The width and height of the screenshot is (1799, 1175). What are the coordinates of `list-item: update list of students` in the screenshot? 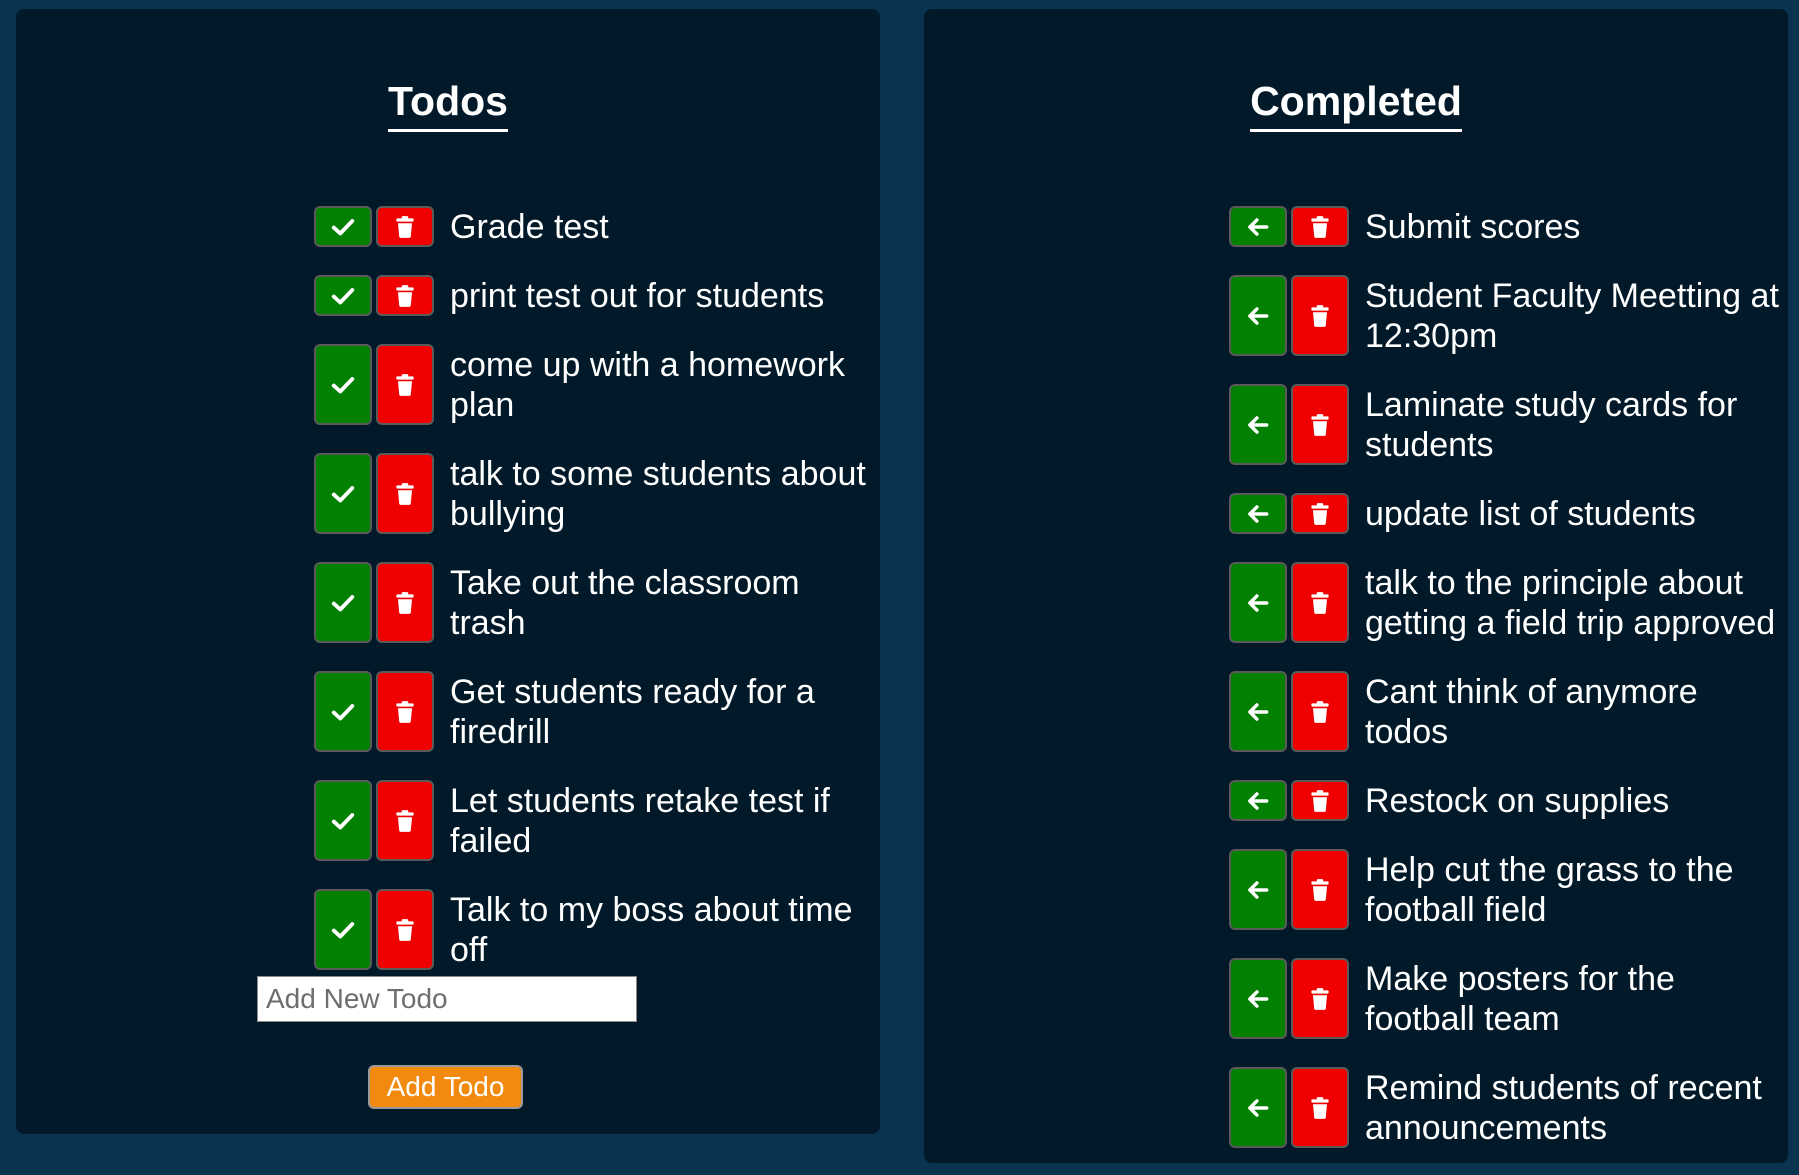 It's located at (1504, 513).